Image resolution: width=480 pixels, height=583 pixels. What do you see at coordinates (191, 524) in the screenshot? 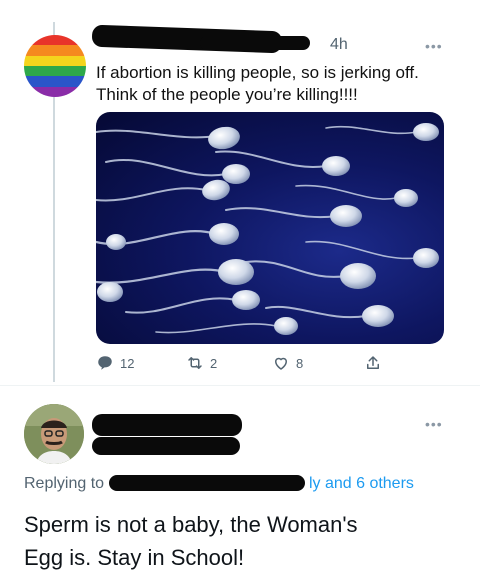
I see `reply-text-line: Sperm is not a baby, the Woman's` at bounding box center [191, 524].